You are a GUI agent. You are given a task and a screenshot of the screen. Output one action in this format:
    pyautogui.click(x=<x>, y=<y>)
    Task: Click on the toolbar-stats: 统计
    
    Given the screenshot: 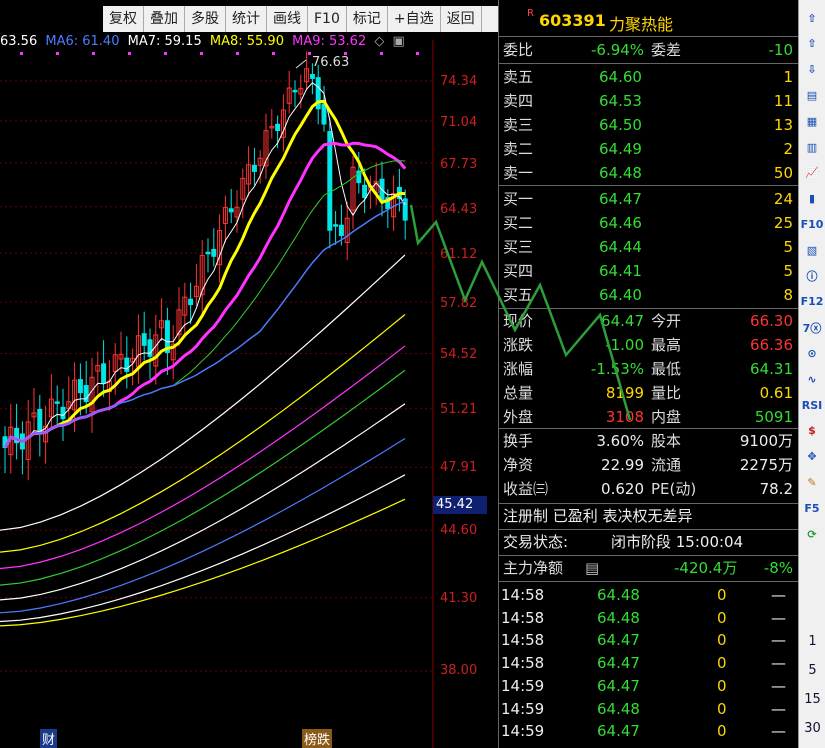 What is the action you would take?
    pyautogui.click(x=246, y=19)
    